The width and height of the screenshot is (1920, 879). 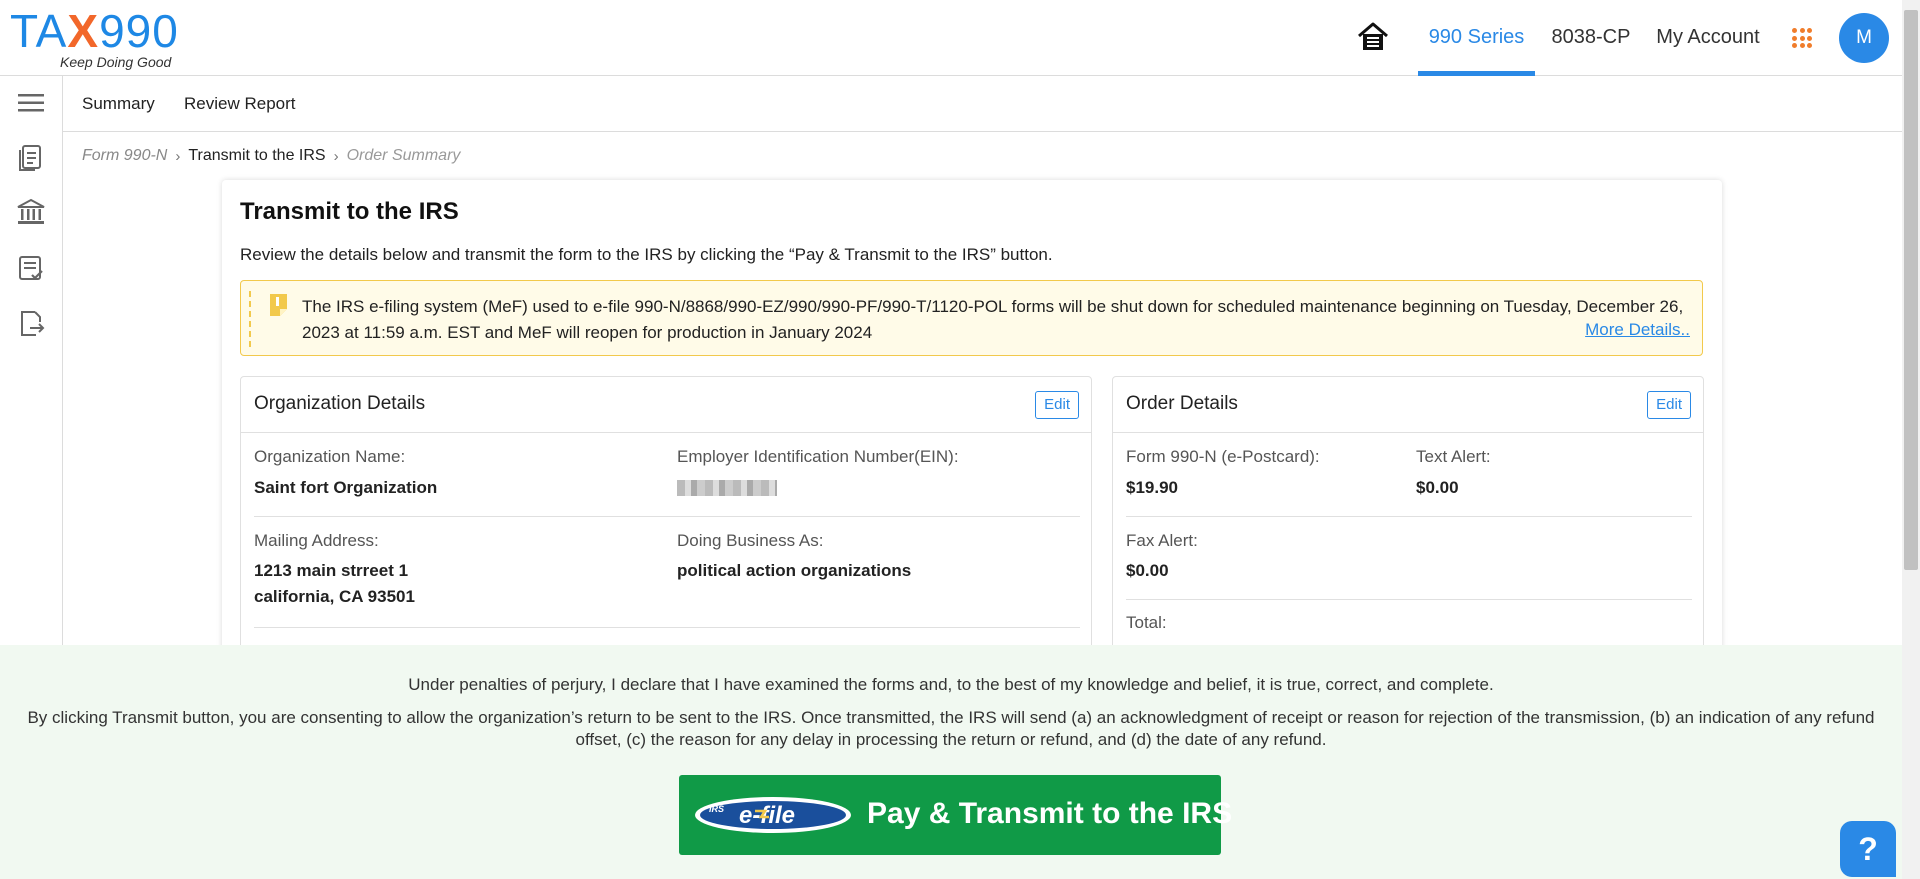 What do you see at coordinates (1476, 38) in the screenshot?
I see `nav-990-series: 990 Series` at bounding box center [1476, 38].